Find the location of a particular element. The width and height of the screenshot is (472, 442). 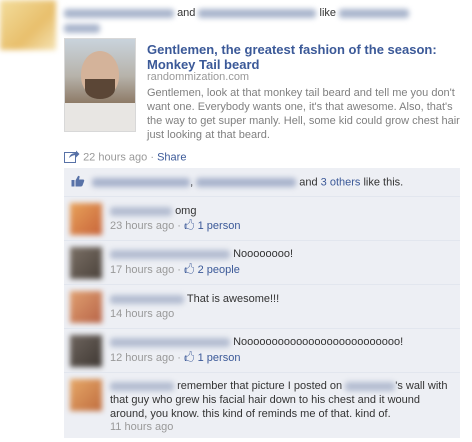

comment: That is awesome!!! 14 hours ago is located at coordinates (262, 306).